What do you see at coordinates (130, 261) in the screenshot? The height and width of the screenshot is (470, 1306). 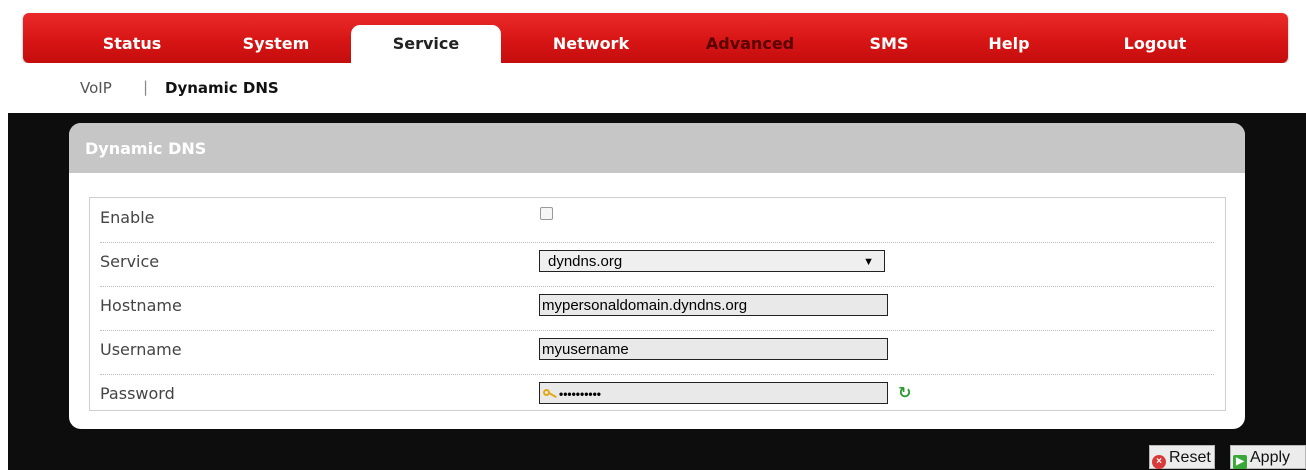 I see `service-label: Service` at bounding box center [130, 261].